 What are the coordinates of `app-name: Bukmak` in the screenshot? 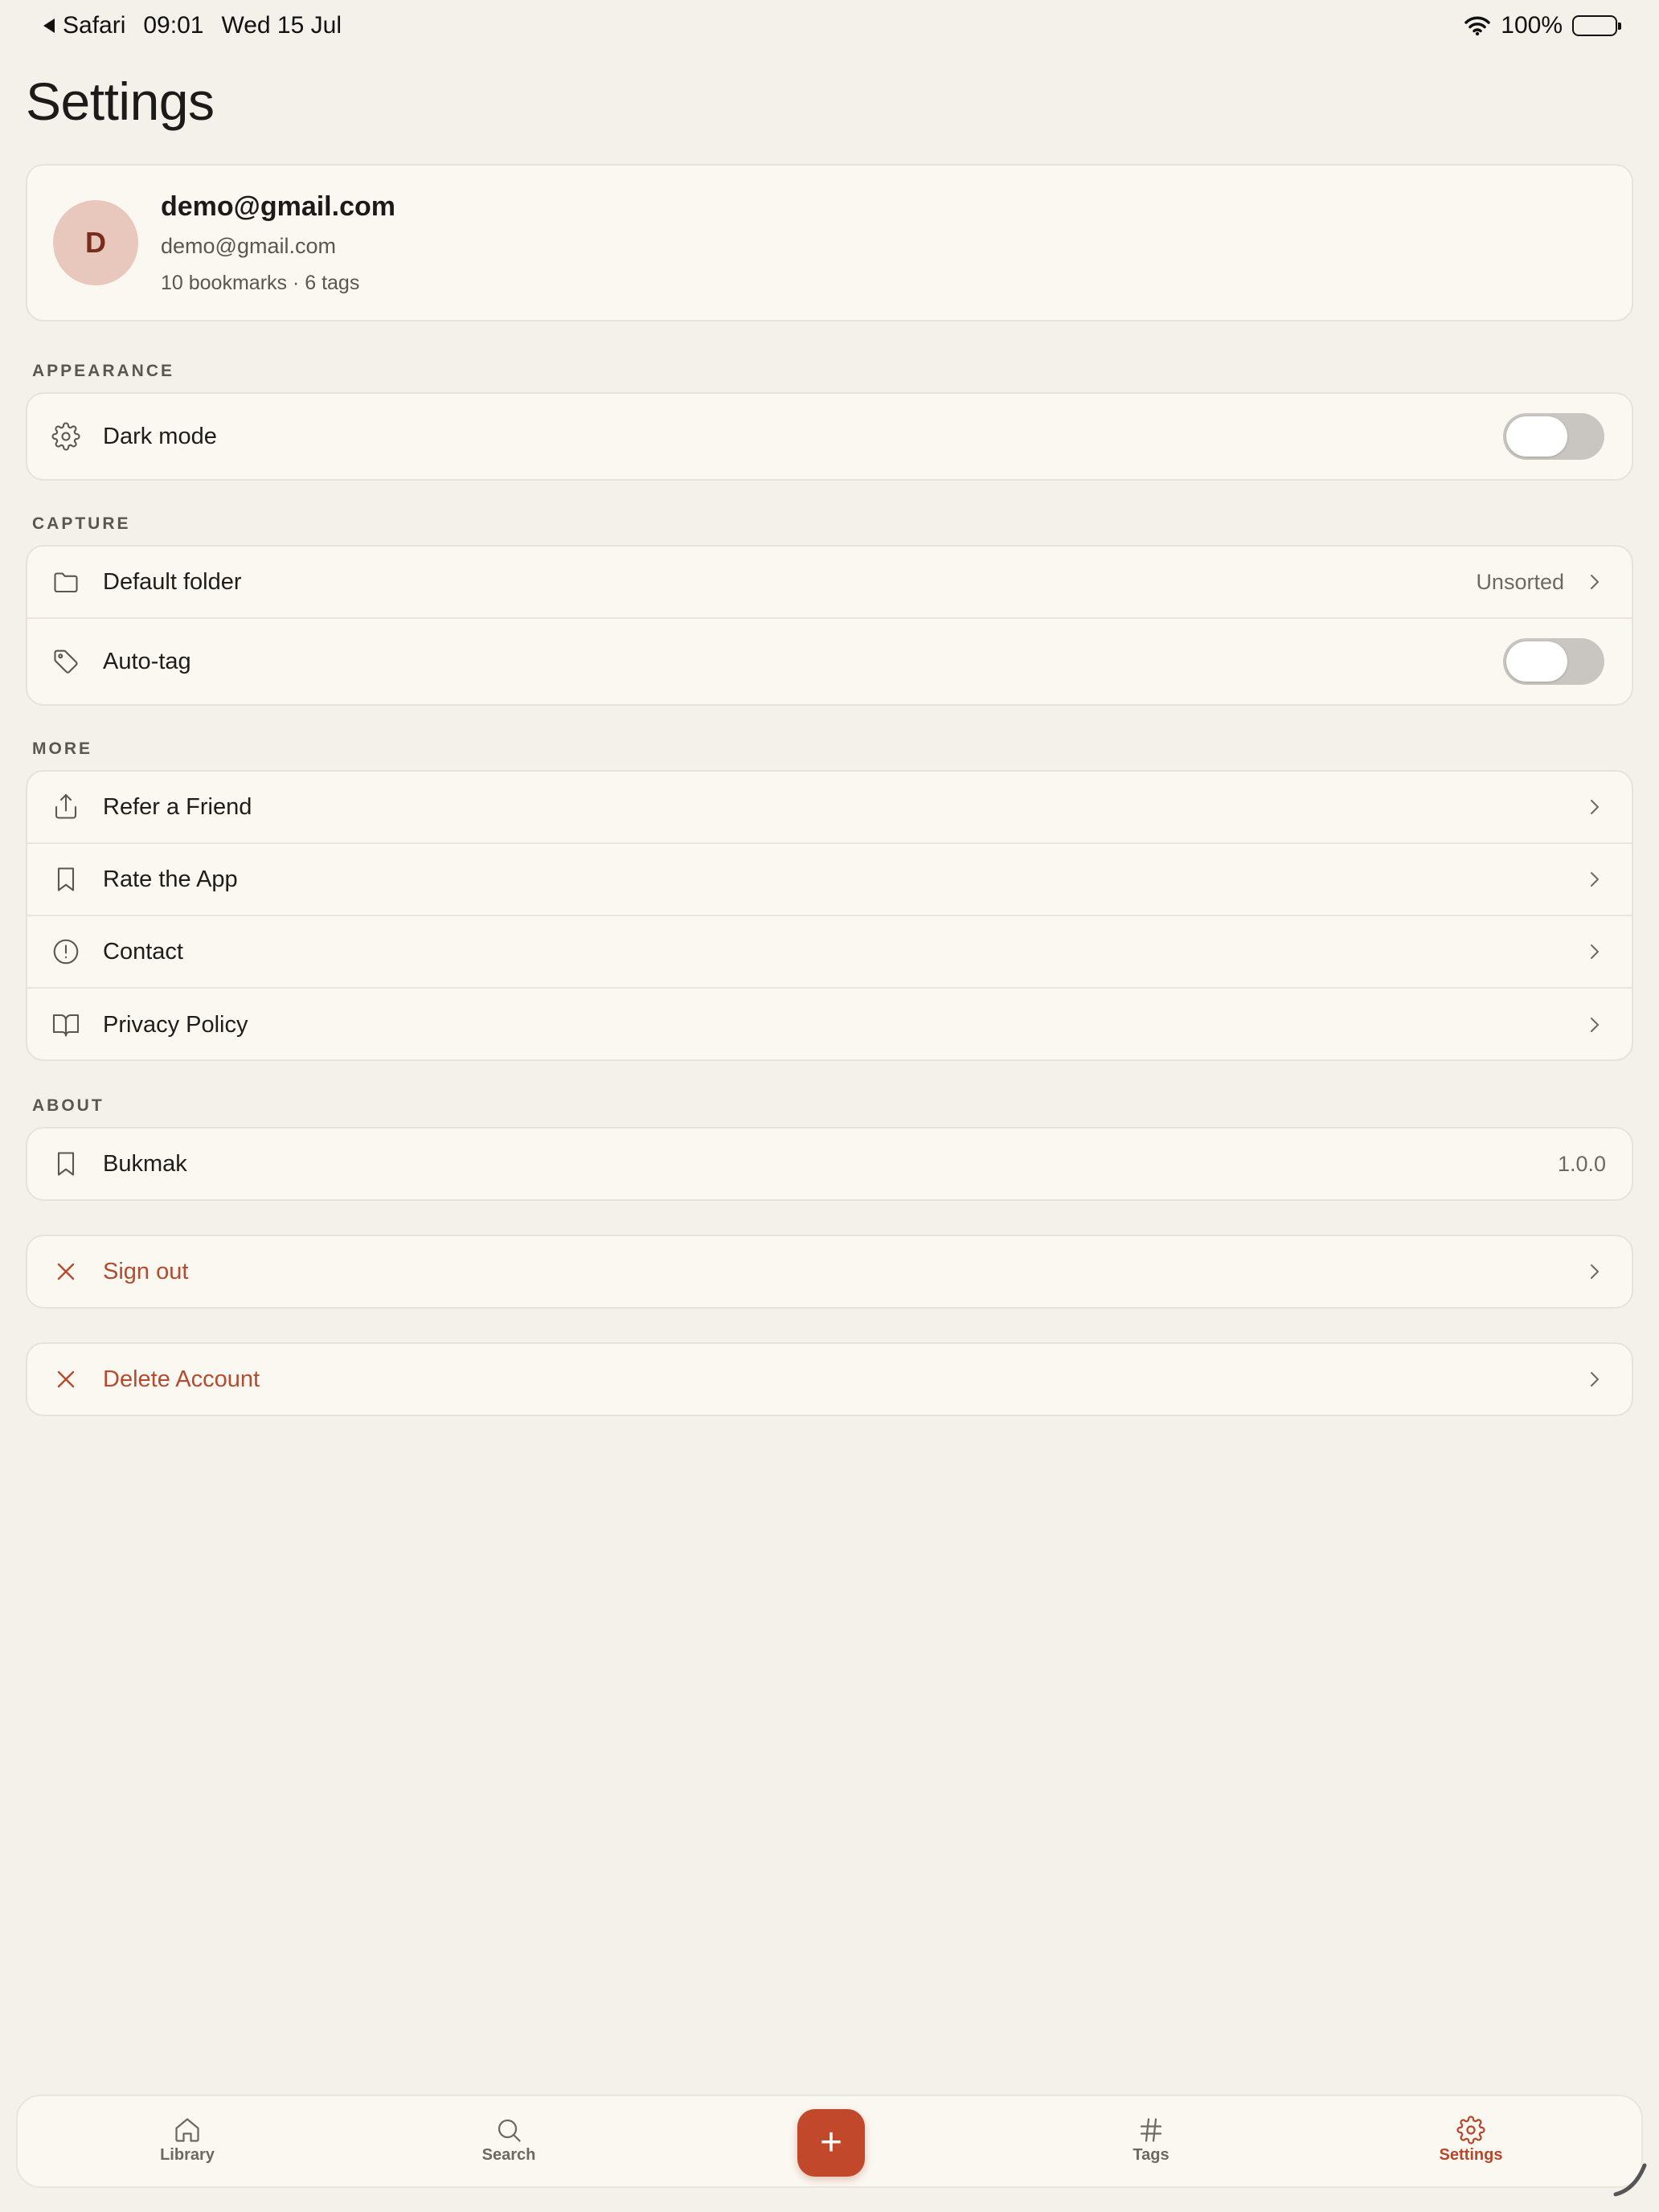 It's located at (145, 1163).